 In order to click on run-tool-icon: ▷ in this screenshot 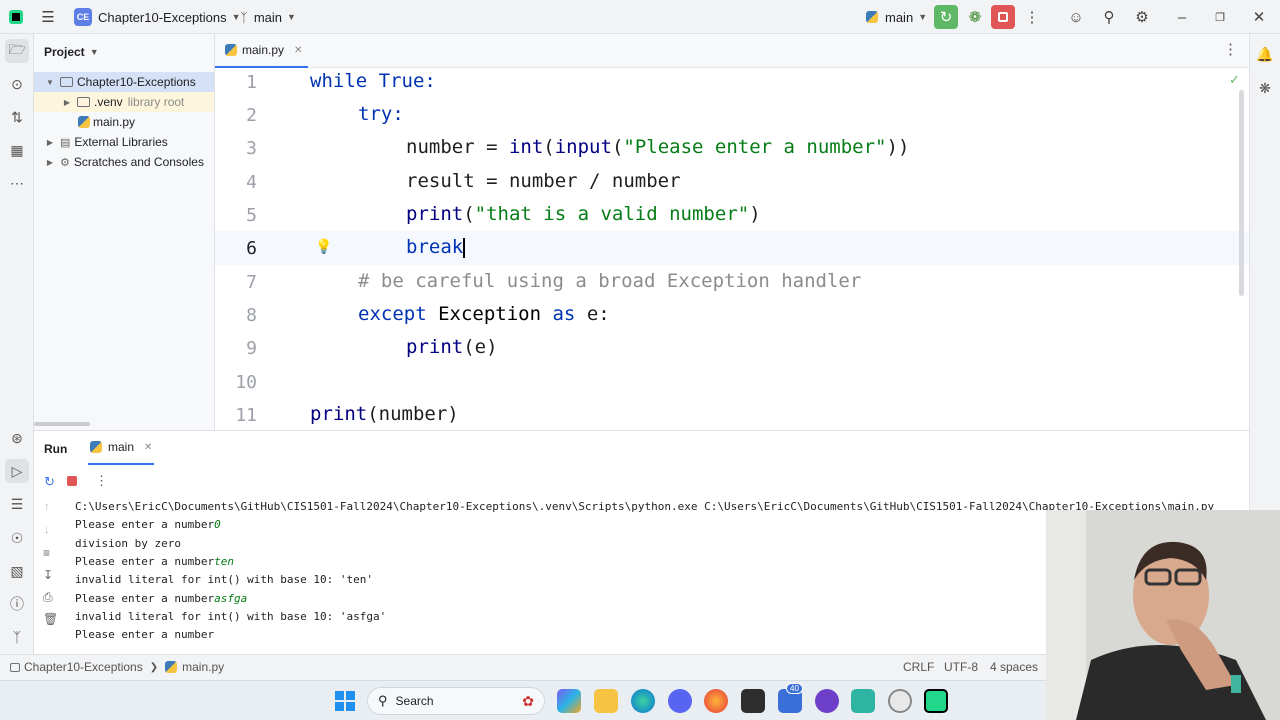, I will do `click(17, 471)`.